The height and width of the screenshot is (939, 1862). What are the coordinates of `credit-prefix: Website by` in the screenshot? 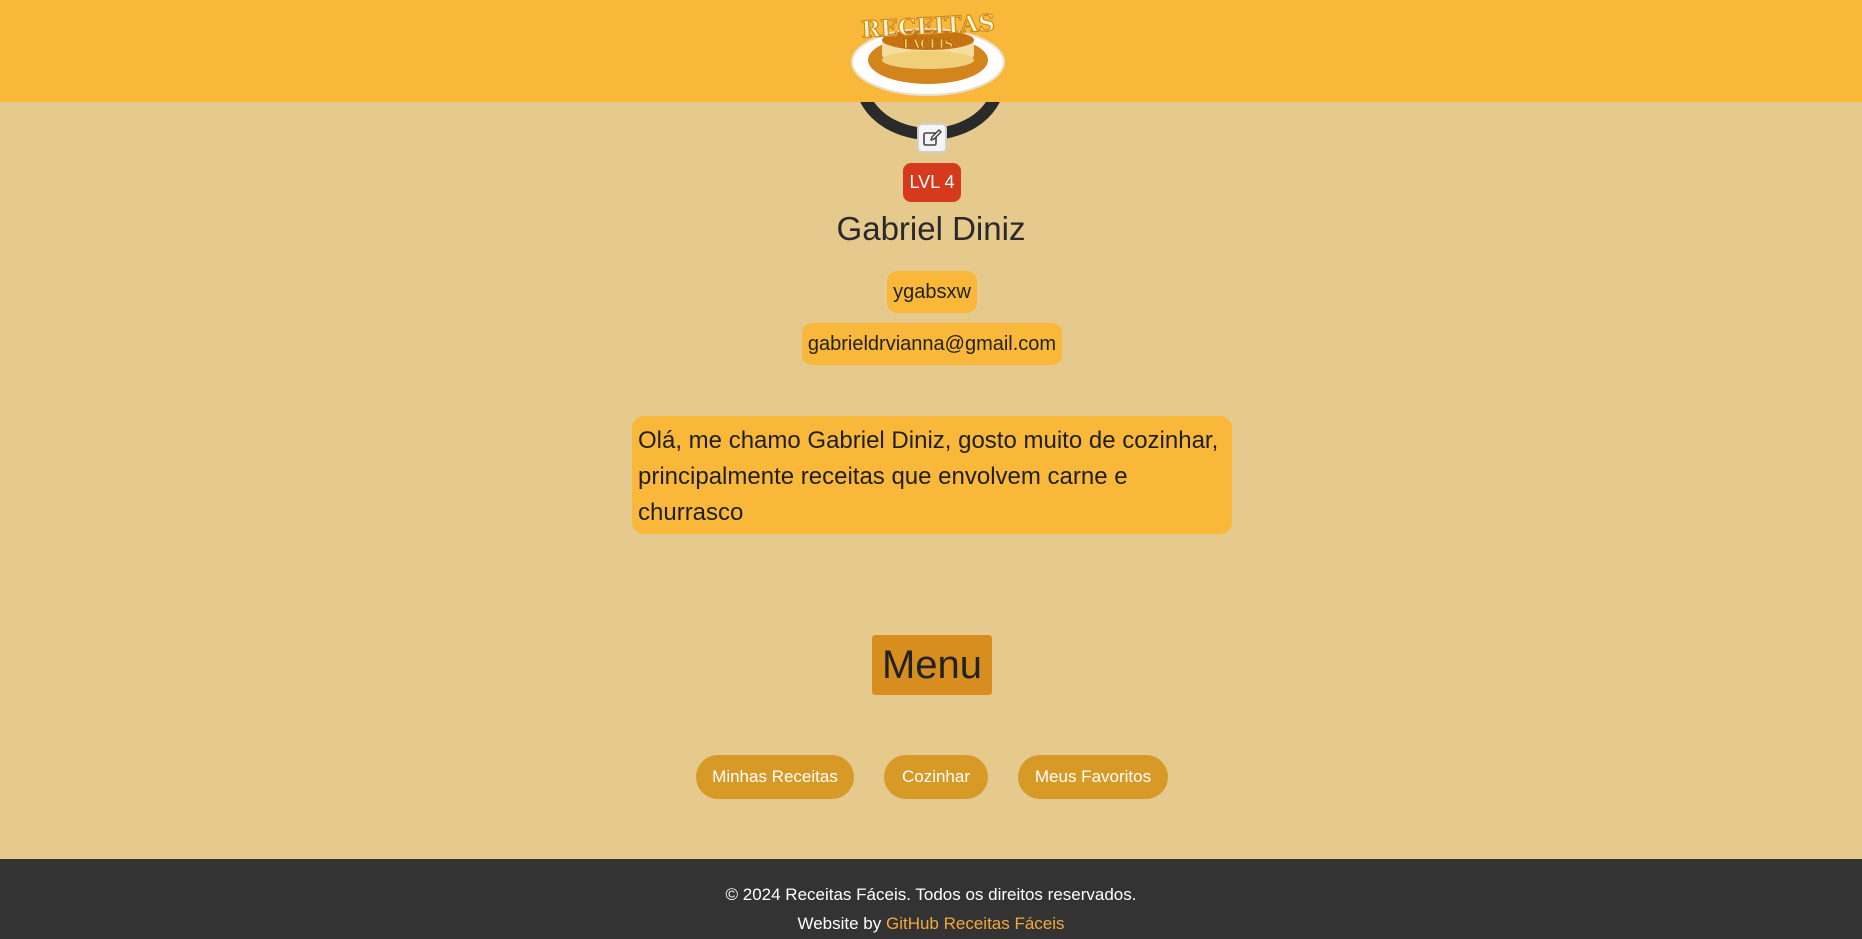 It's located at (839, 923).